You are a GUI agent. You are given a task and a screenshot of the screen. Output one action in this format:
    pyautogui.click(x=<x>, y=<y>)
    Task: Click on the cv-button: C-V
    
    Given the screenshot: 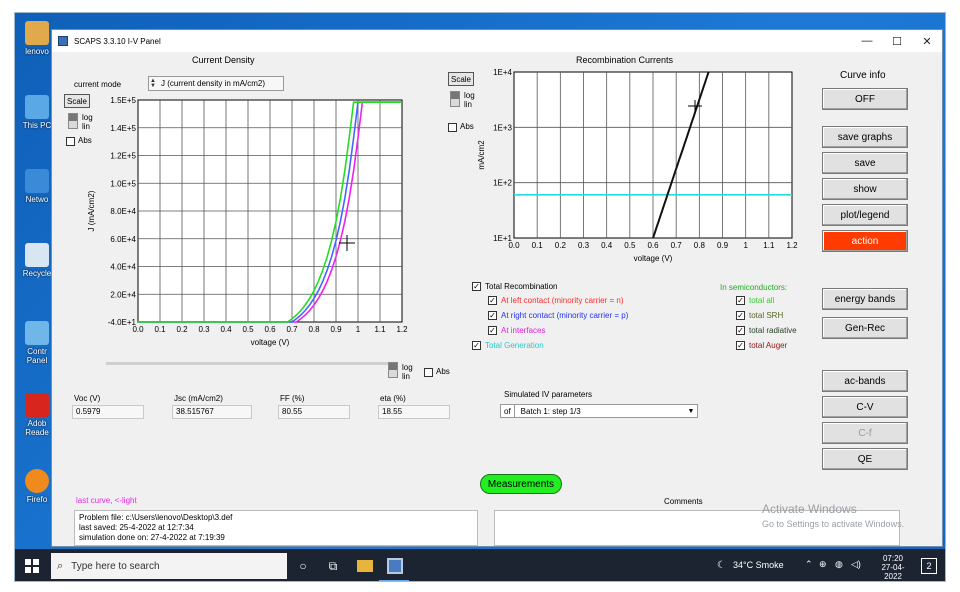 What is the action you would take?
    pyautogui.click(x=865, y=407)
    